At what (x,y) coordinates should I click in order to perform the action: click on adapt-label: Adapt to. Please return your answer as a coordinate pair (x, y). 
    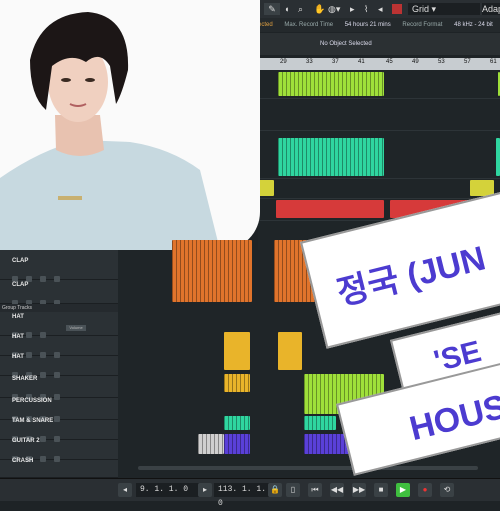
    Looking at the image, I should click on (491, 9).